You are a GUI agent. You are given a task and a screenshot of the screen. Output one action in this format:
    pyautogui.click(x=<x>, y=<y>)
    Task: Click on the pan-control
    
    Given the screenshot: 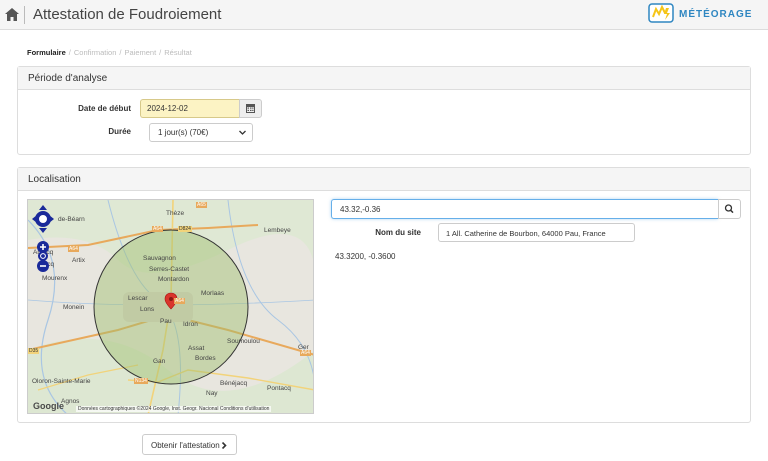 What is the action you would take?
    pyautogui.click(x=43, y=219)
    